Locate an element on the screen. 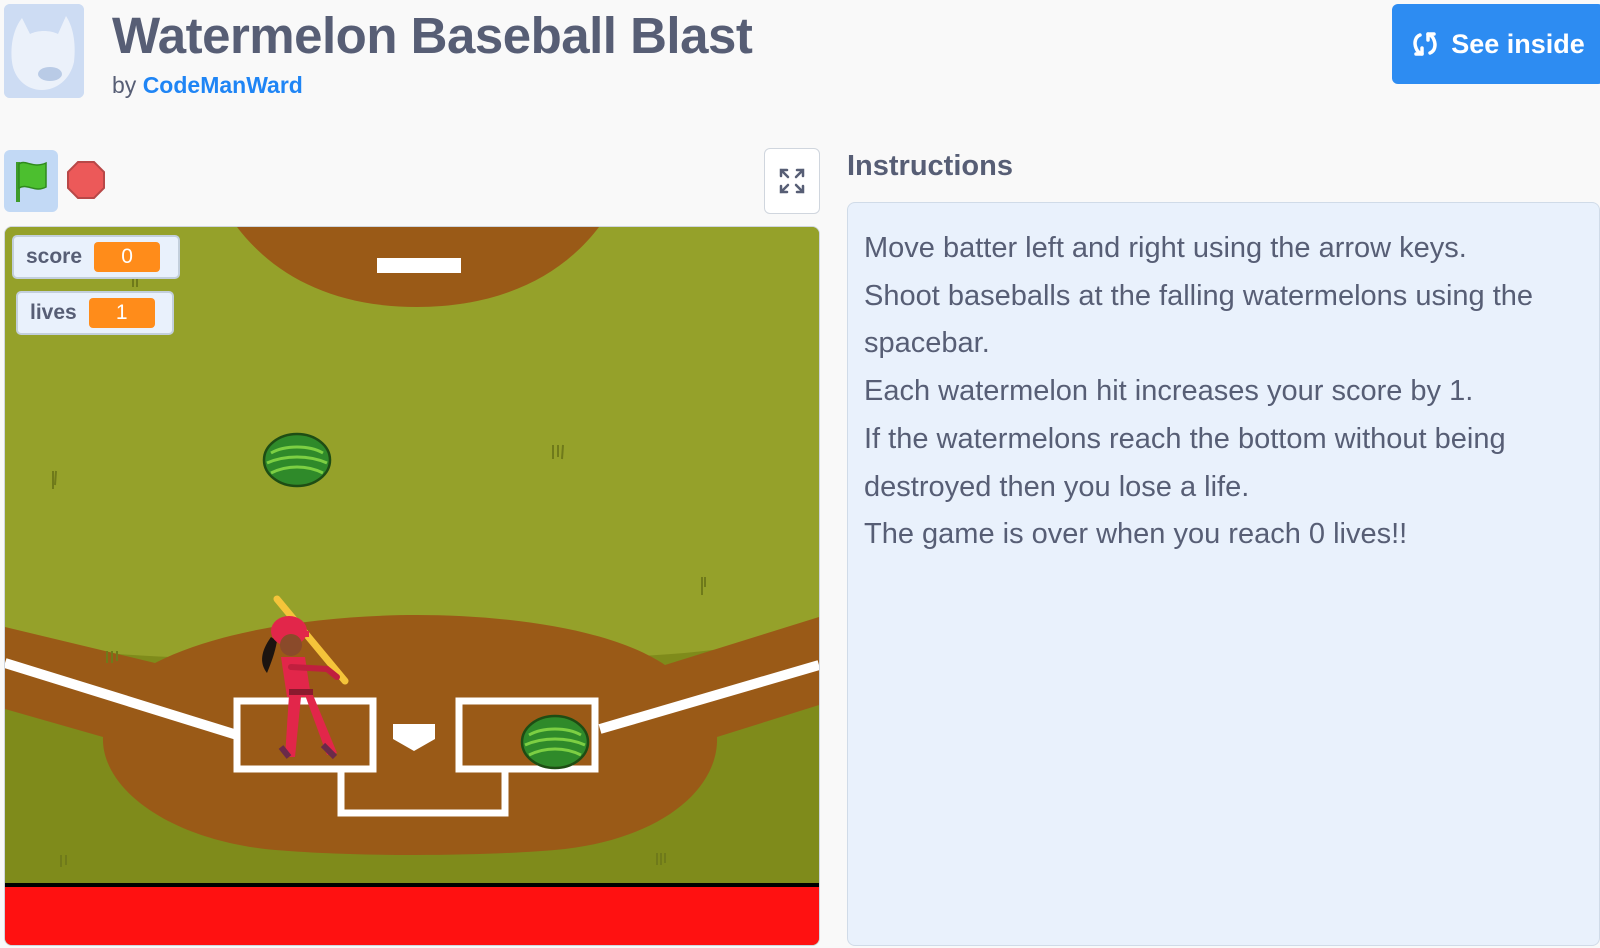 This screenshot has width=1600, height=948. fullscreen-button is located at coordinates (792, 181).